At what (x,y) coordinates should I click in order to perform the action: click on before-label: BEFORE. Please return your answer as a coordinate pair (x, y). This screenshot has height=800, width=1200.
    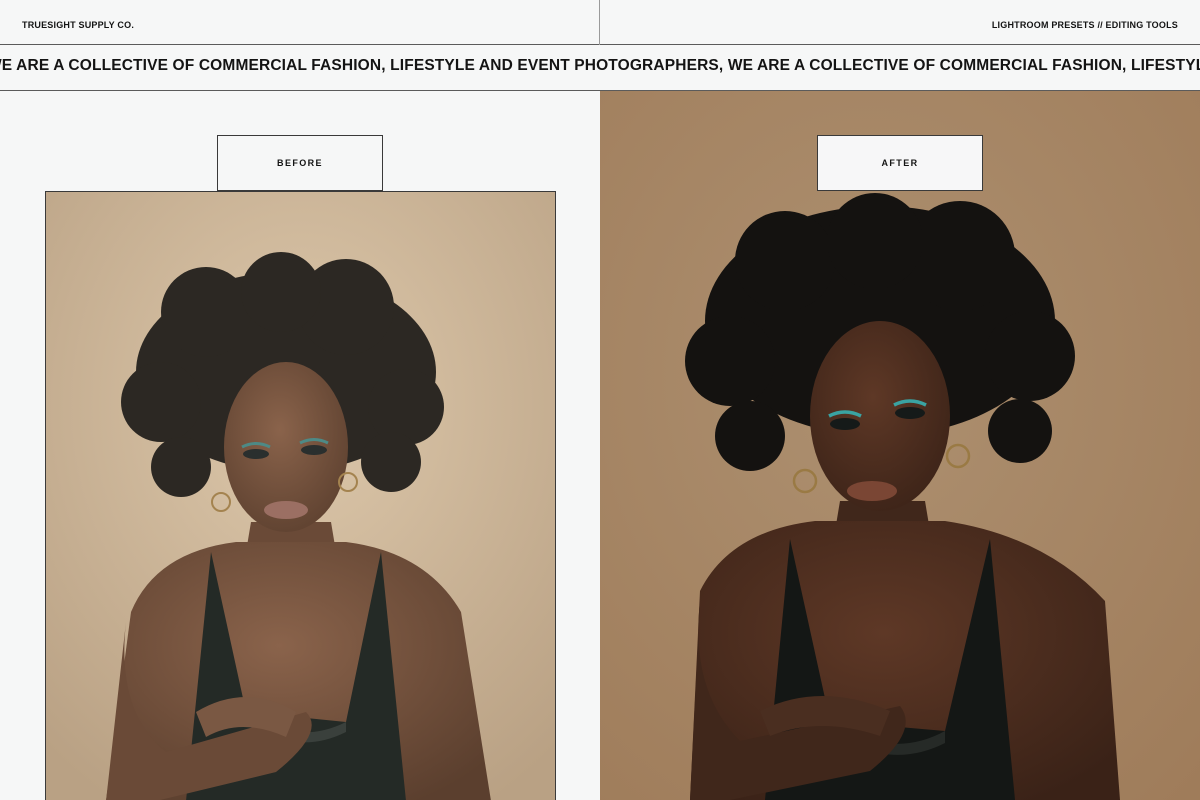
    Looking at the image, I should click on (300, 163).